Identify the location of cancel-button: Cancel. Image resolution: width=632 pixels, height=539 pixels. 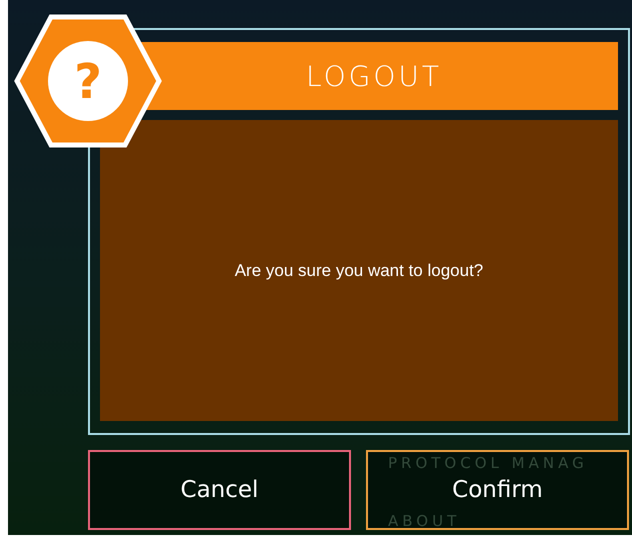
(219, 490).